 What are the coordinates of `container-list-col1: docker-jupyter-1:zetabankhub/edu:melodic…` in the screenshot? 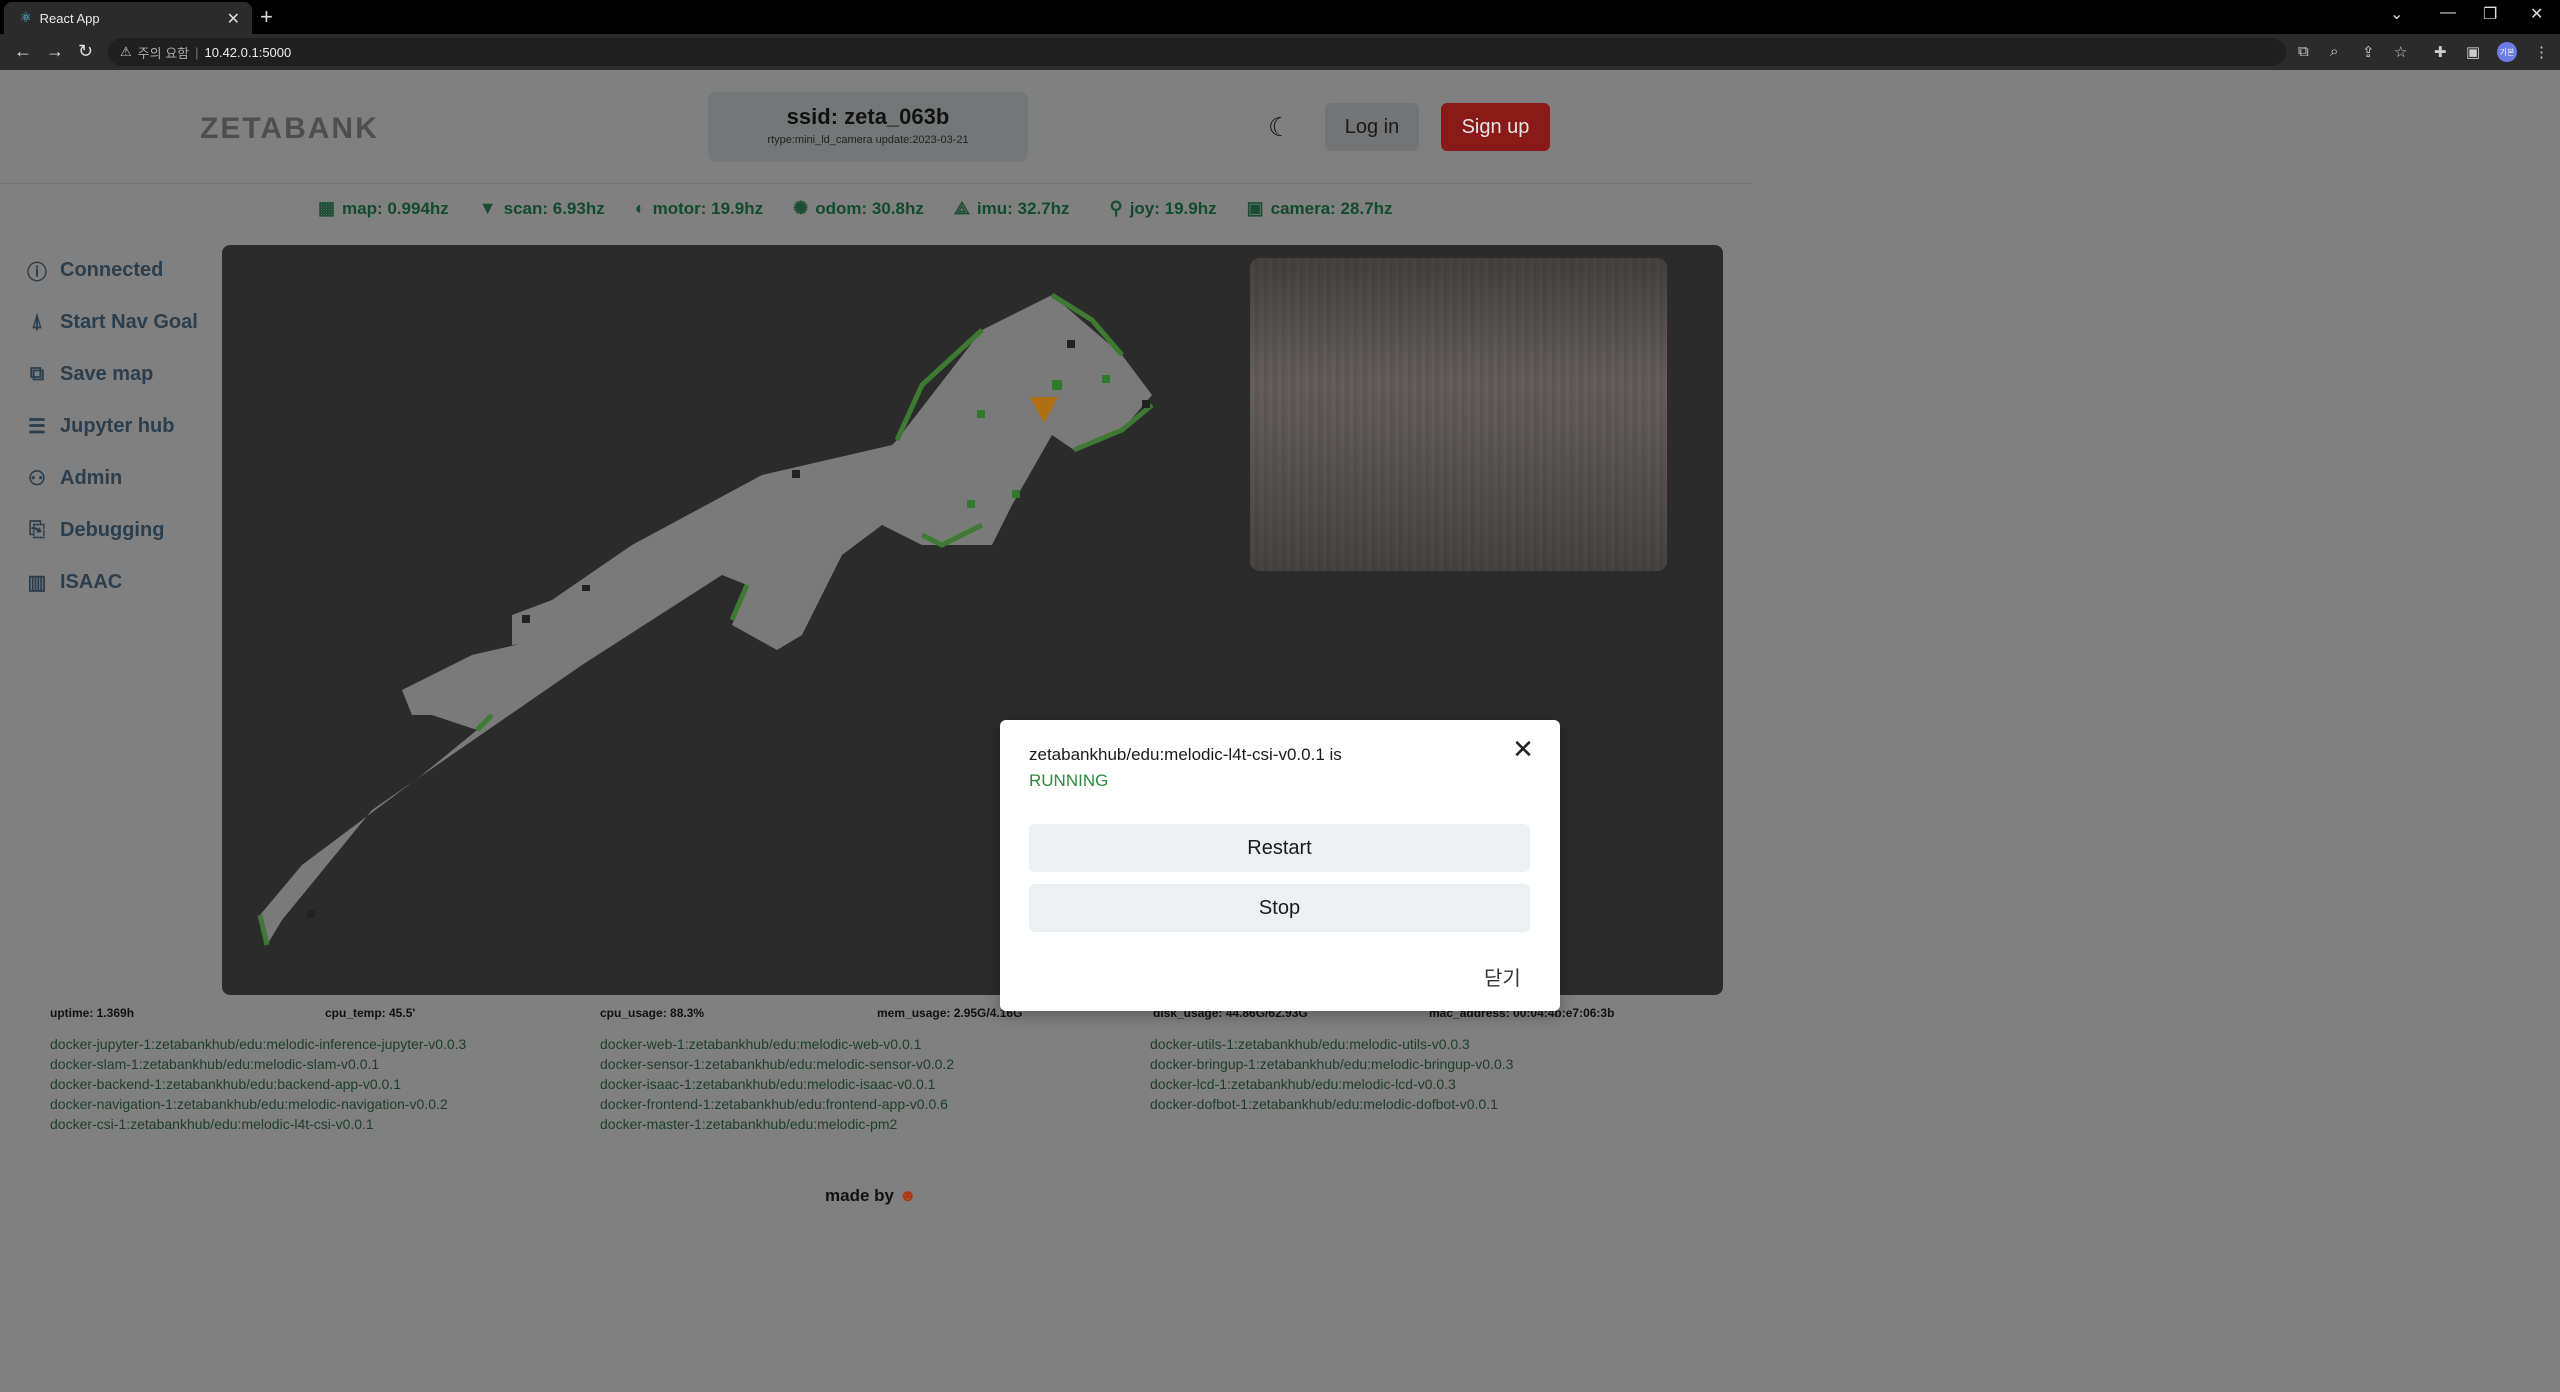 It's located at (258, 1084).